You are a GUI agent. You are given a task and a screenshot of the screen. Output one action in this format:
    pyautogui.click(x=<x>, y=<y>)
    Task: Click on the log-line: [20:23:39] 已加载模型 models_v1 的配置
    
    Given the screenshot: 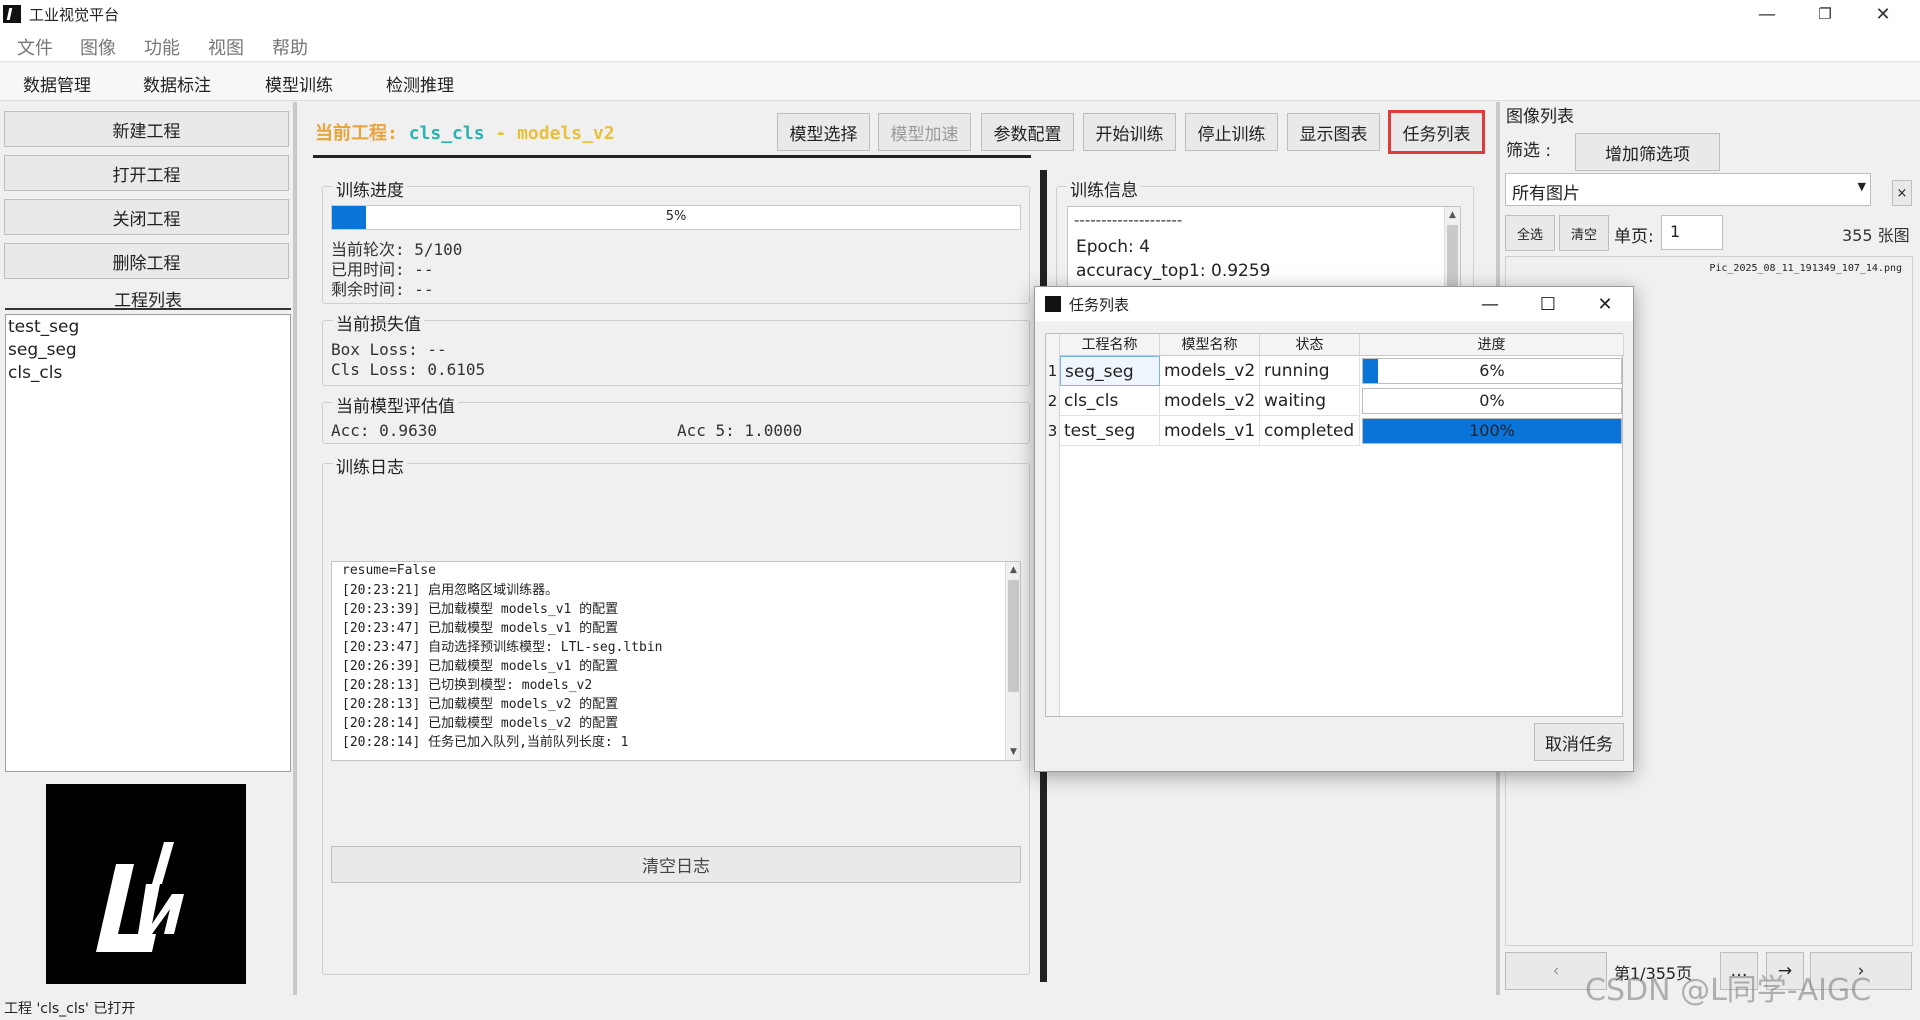 What is the action you would take?
    pyautogui.click(x=480, y=609)
    